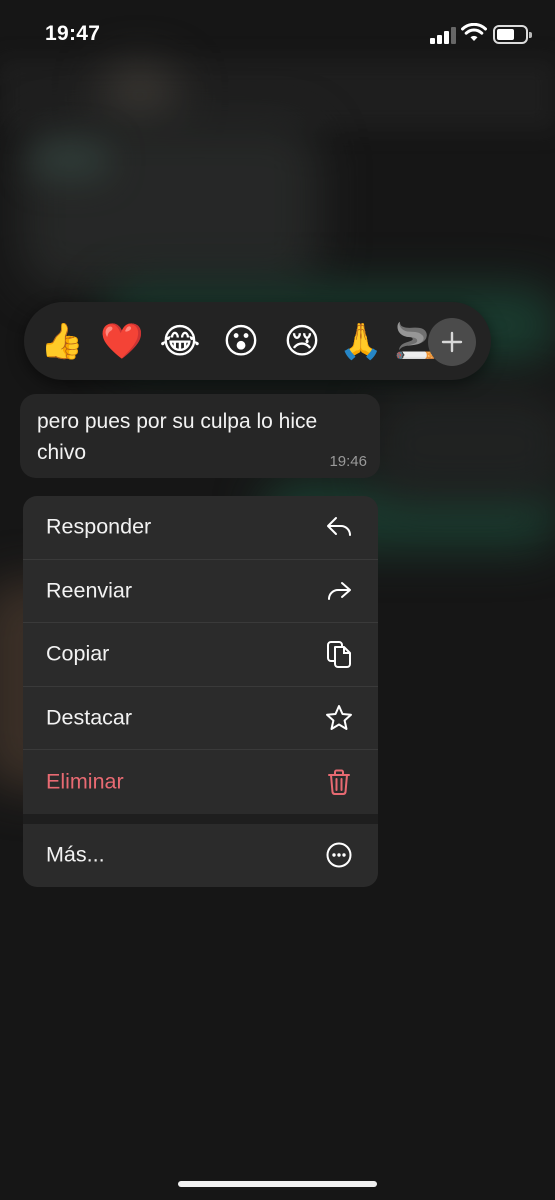  I want to click on status-bar: 19:47, so click(277, 35).